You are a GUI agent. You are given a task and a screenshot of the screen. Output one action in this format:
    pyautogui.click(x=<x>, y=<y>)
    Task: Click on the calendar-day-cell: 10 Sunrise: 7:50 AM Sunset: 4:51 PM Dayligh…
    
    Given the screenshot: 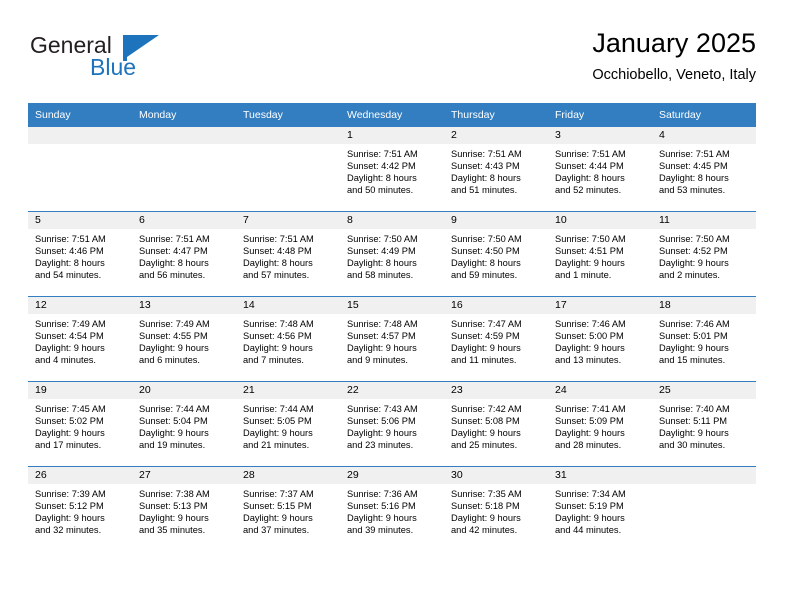 What is the action you would take?
    pyautogui.click(x=600, y=254)
    